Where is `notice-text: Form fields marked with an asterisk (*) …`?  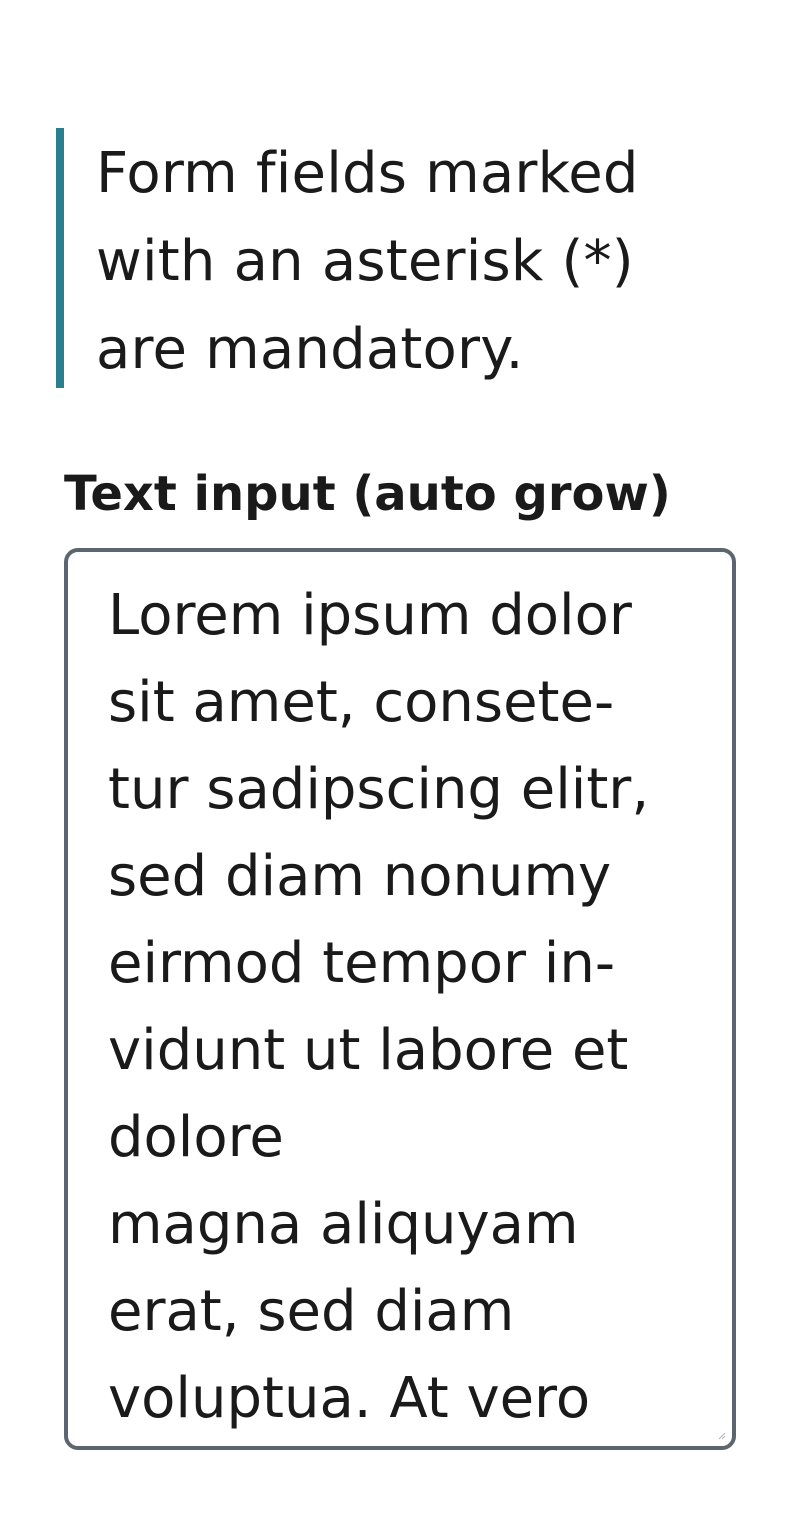 notice-text: Form fields marked with an asterisk (*) … is located at coordinates (367, 261).